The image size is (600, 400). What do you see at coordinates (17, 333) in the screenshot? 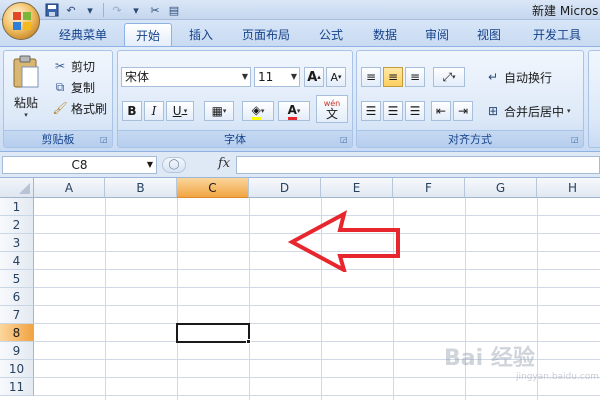
I see `row-header-8: 8` at bounding box center [17, 333].